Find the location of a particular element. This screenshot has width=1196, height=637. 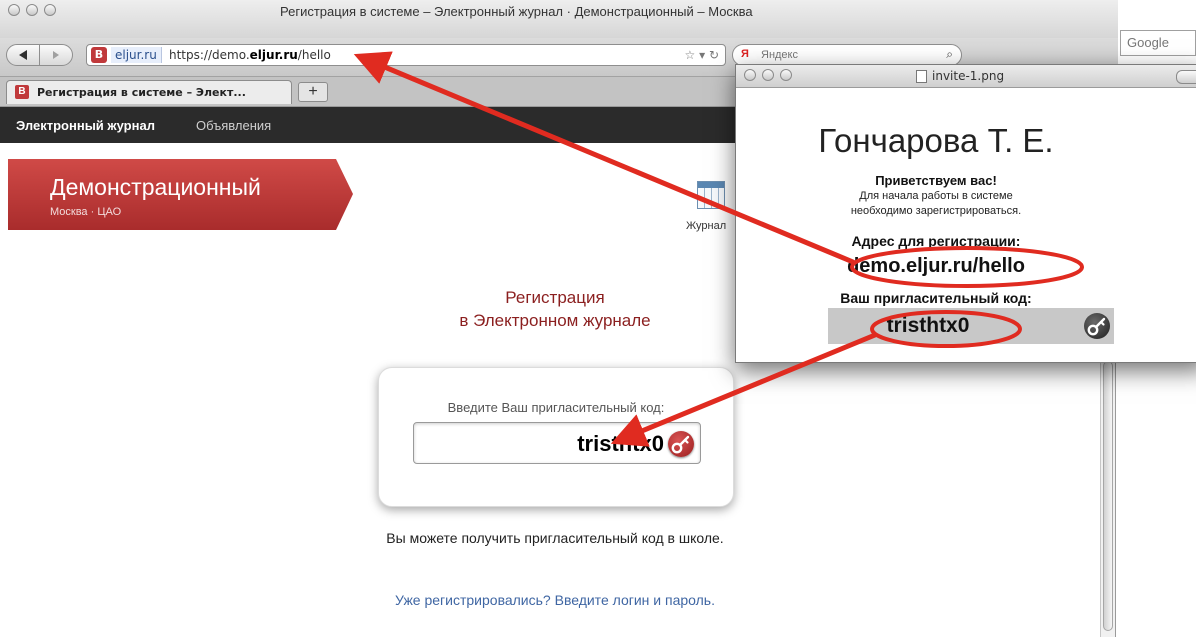

url-text: https://demo.eljur.ru/hello is located at coordinates (250, 55).